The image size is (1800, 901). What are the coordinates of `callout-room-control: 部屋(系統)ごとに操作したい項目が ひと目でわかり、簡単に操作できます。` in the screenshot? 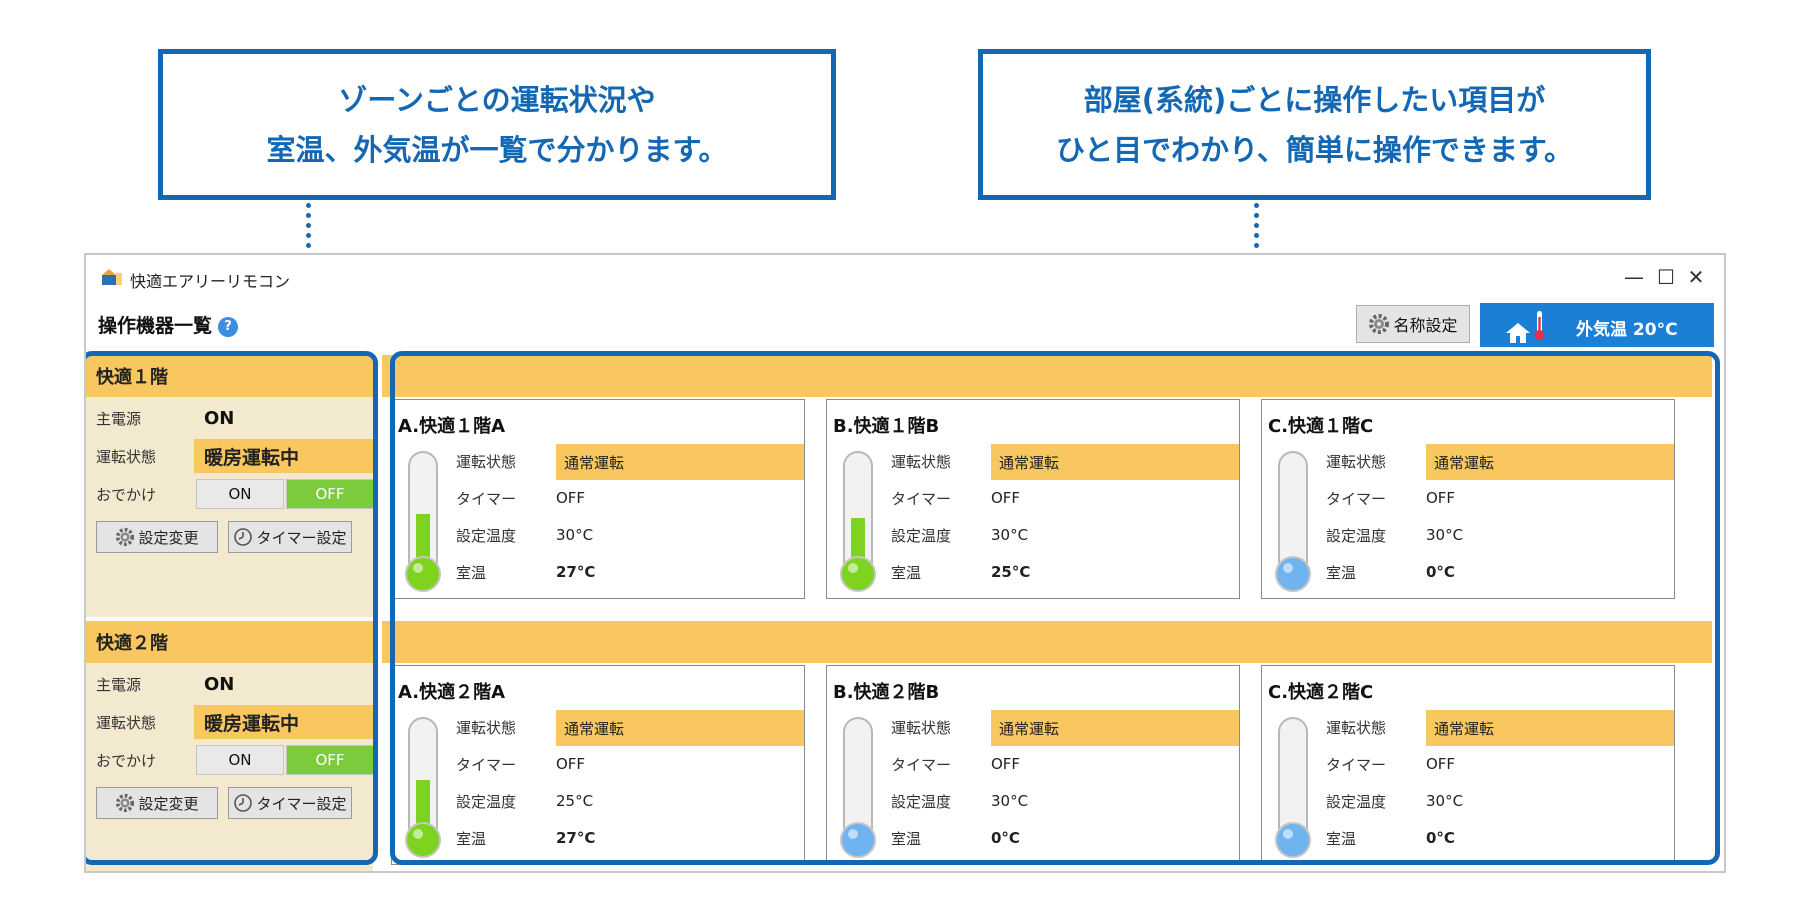 It's located at (1314, 124).